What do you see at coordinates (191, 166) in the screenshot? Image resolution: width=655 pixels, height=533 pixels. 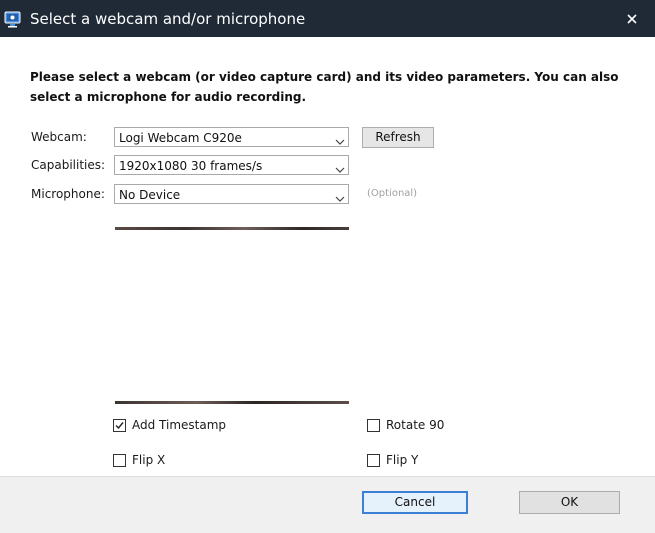 I see `capabilities-select-value: 1920x1080 30 frames/s` at bounding box center [191, 166].